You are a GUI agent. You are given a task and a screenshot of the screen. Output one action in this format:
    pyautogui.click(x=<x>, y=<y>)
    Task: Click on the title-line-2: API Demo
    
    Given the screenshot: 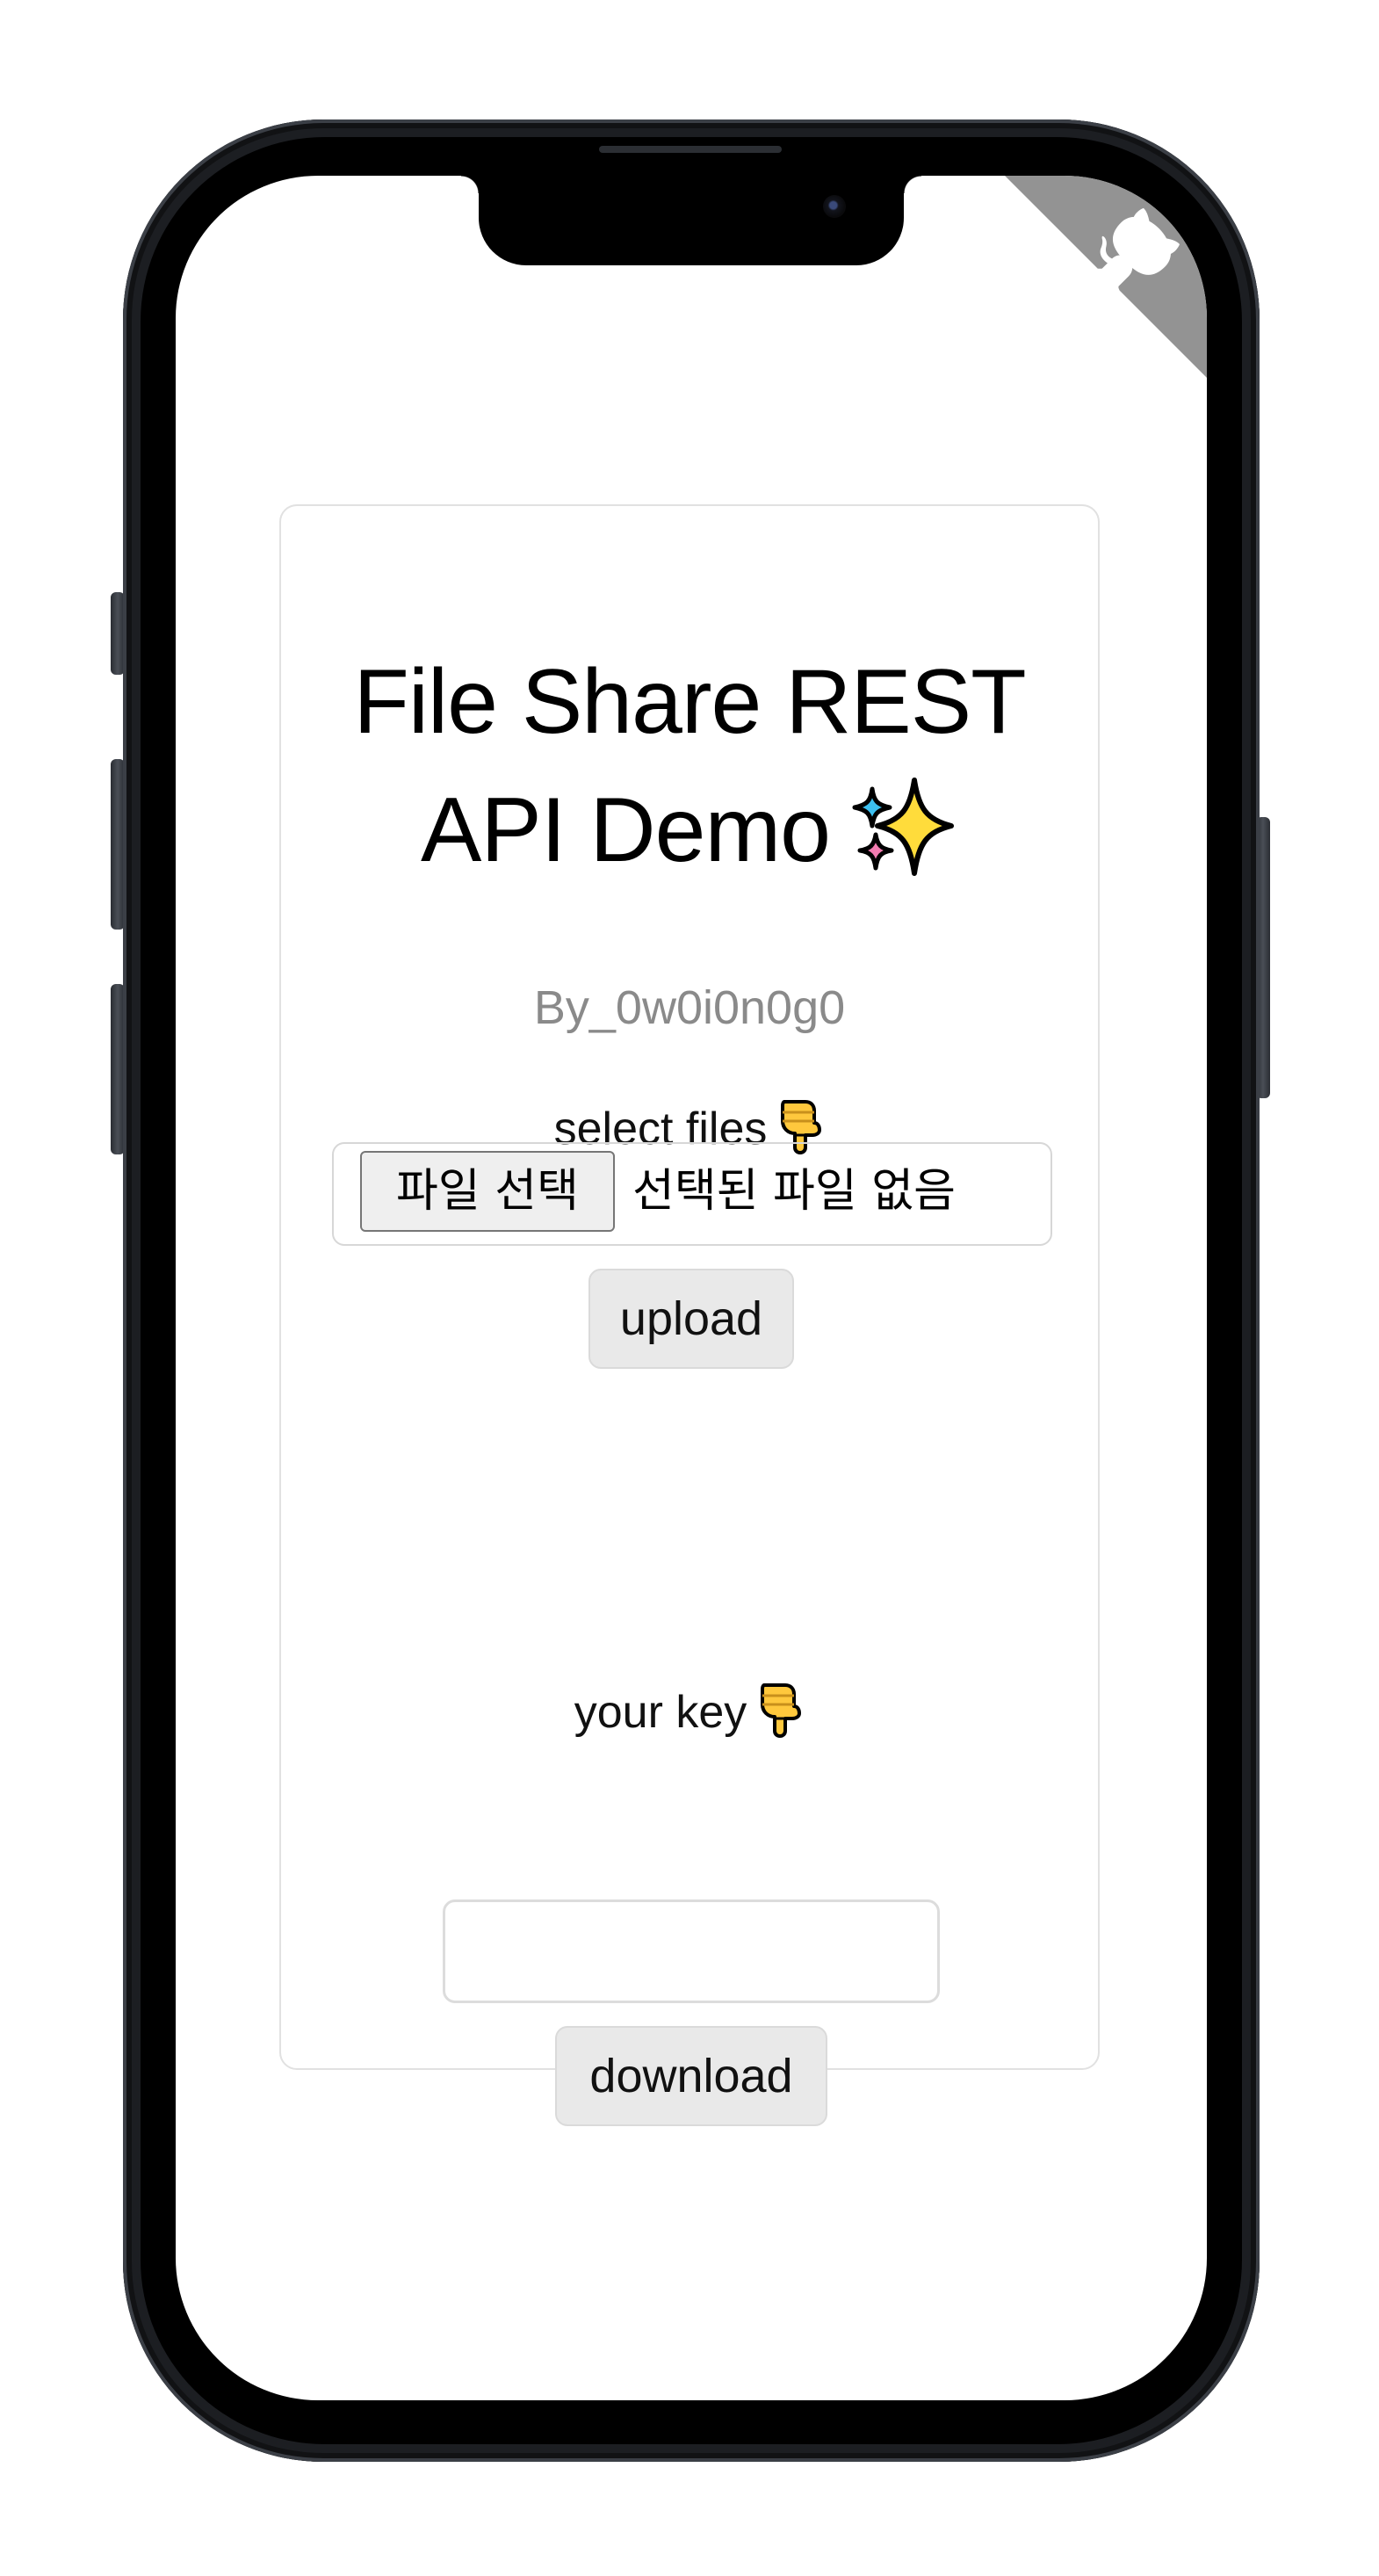 What is the action you would take?
    pyautogui.click(x=626, y=830)
    